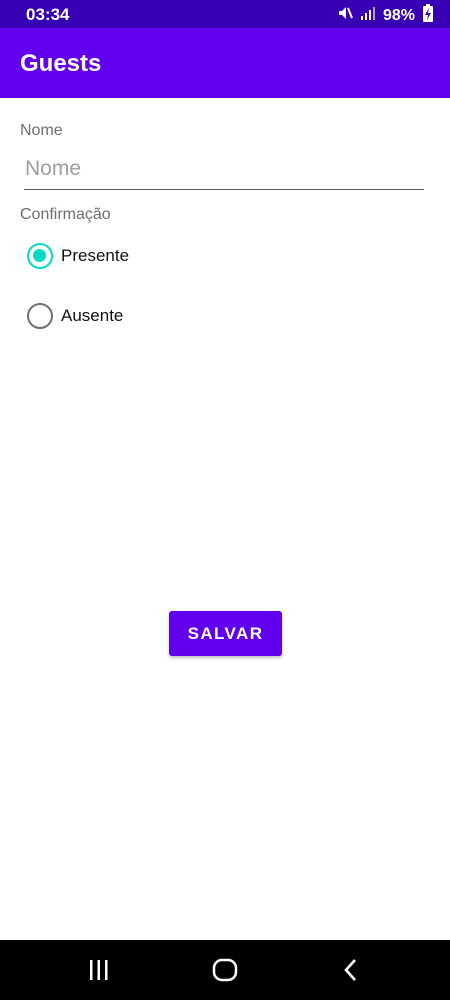 Image resolution: width=450 pixels, height=1000 pixels. I want to click on save-button: SALVAR, so click(225, 633).